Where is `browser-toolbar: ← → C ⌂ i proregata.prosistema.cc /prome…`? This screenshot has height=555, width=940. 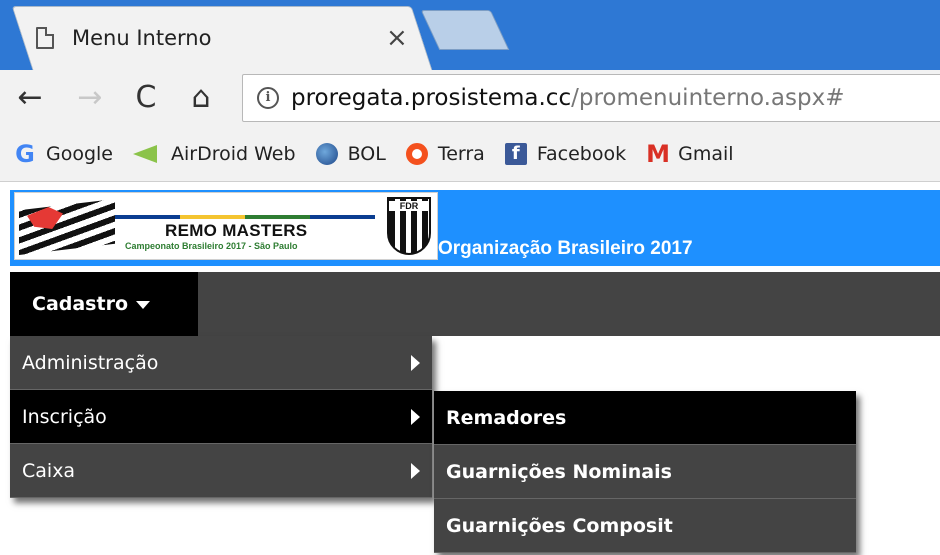 browser-toolbar: ← → C ⌂ i proregata.prosistema.cc /prome… is located at coordinates (470, 98).